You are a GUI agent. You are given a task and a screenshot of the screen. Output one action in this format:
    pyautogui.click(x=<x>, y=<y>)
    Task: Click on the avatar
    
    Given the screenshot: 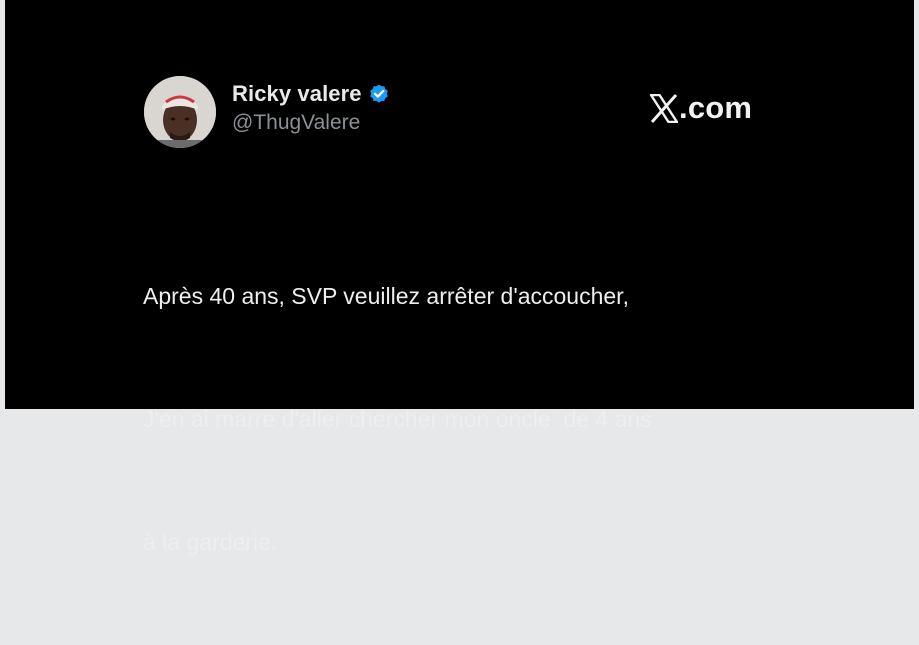 What is the action you would take?
    pyautogui.click(x=180, y=112)
    